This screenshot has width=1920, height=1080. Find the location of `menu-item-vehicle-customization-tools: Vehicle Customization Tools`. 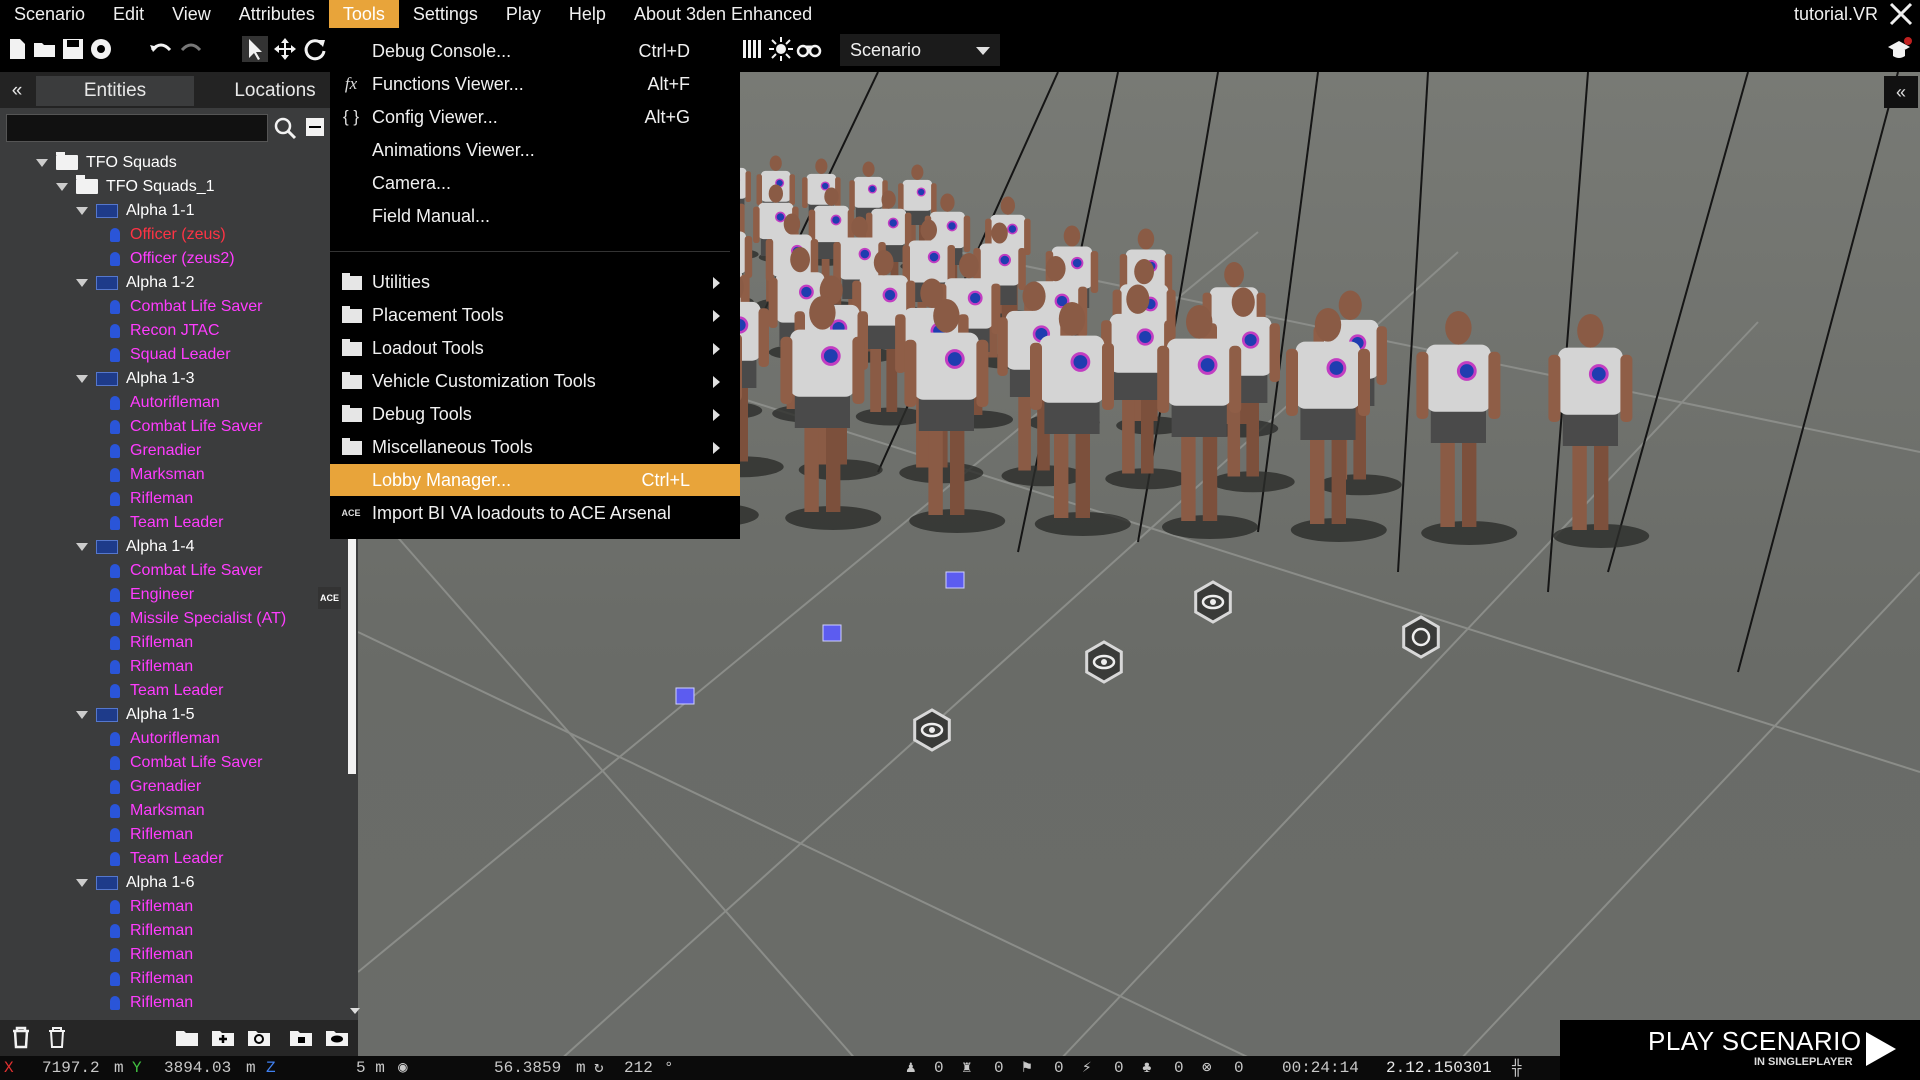

menu-item-vehicle-customization-tools: Vehicle Customization Tools is located at coordinates (535, 381).